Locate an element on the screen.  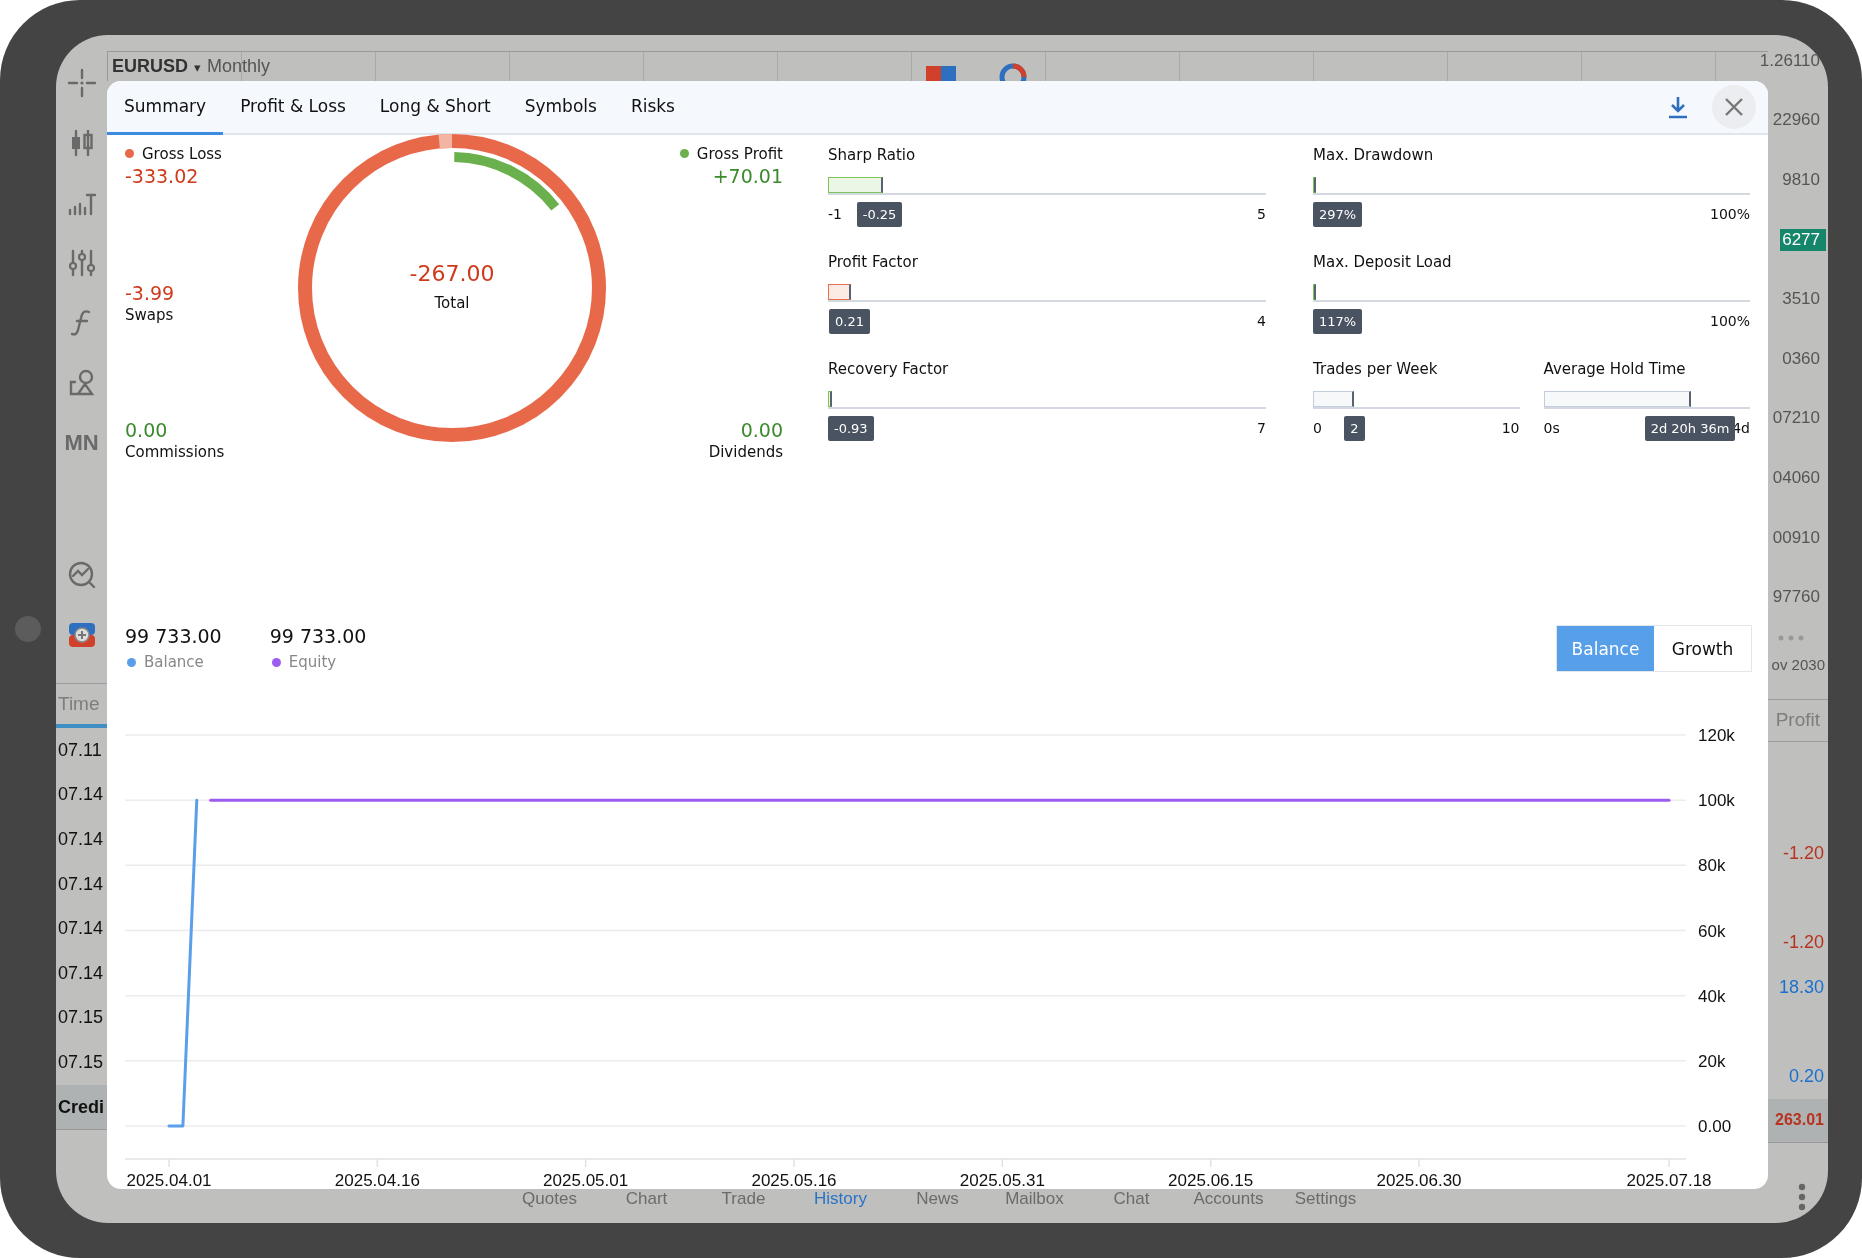
axis-label: 2025.05.16 is located at coordinates (794, 1180).